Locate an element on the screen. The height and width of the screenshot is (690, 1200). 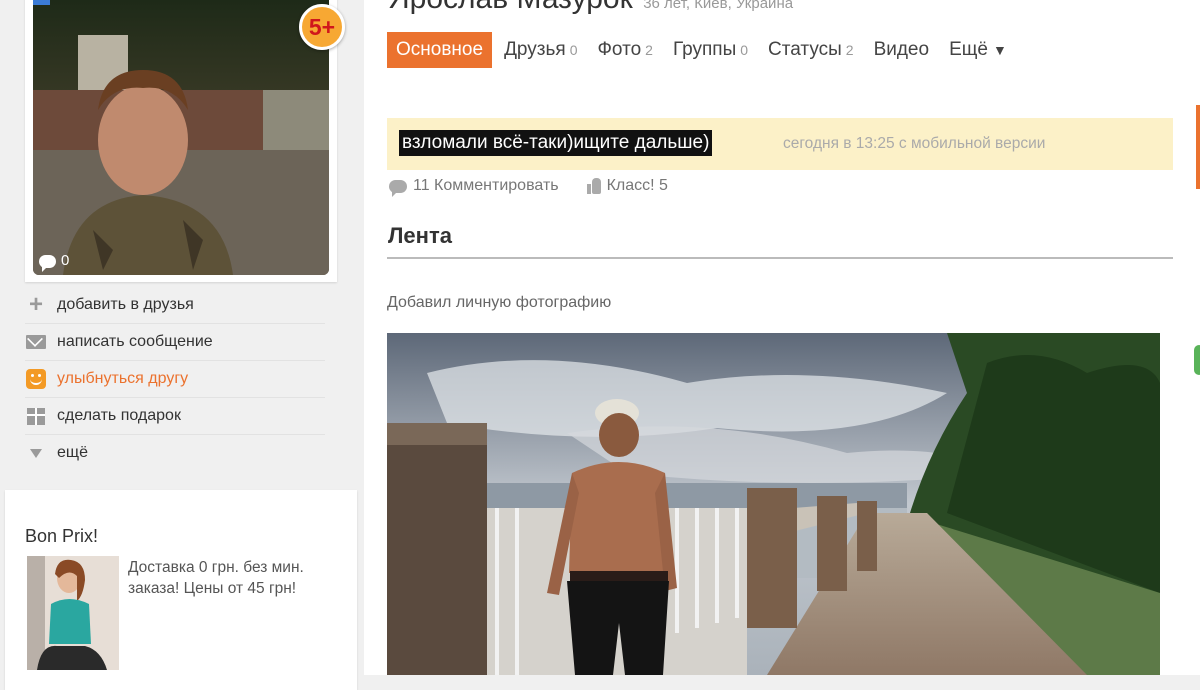
status-actions: 11 Комментировать Класс! 5 is located at coordinates (528, 187).